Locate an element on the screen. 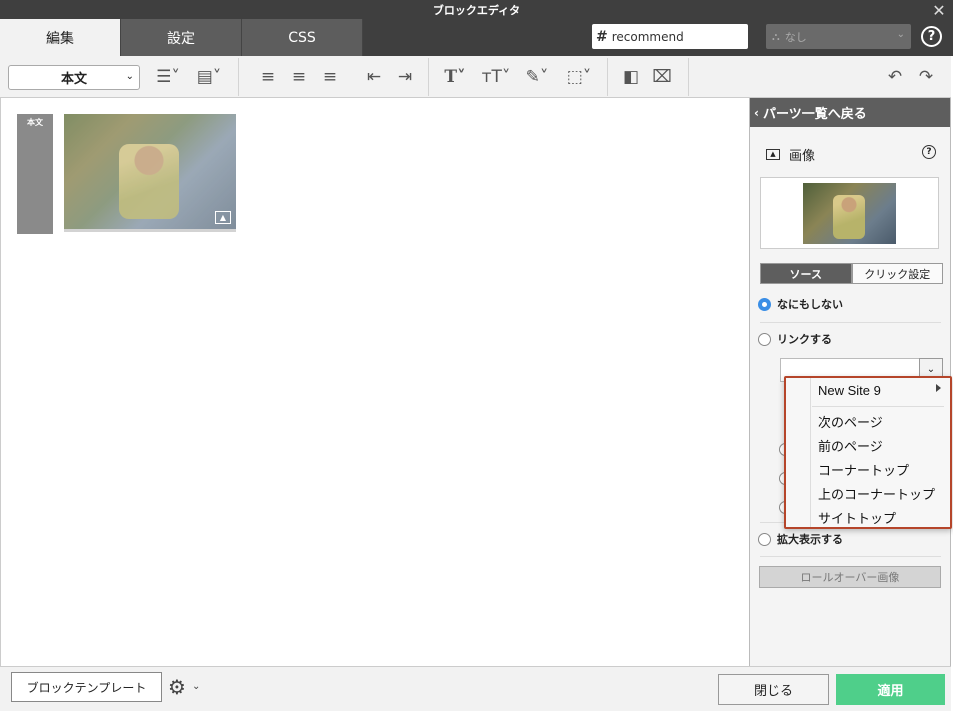 The width and height of the screenshot is (953, 711). tab-bar: 編集 設定 CSS is located at coordinates (181, 37).